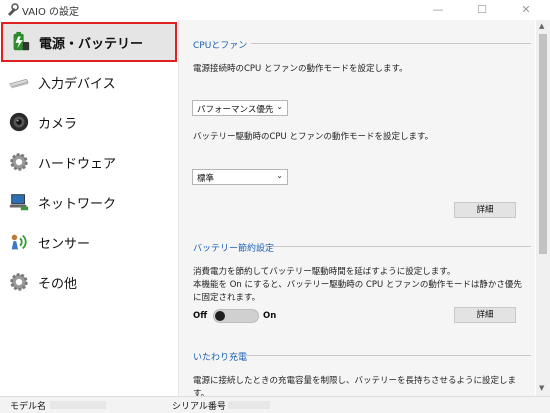 This screenshot has height=413, width=550. What do you see at coordinates (220, 316) in the screenshot?
I see `toggle-knob` at bounding box center [220, 316].